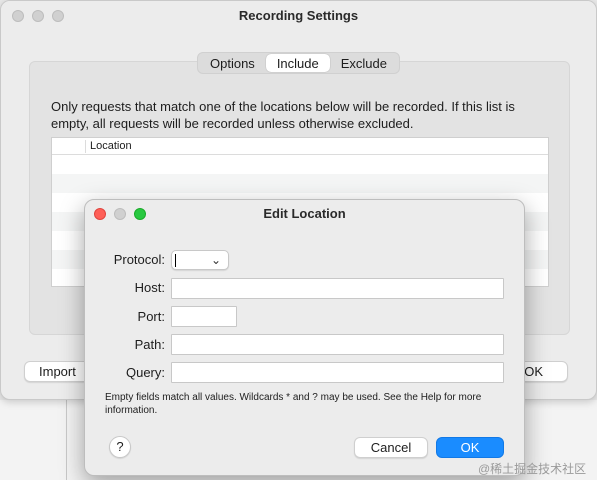  What do you see at coordinates (85, 146) in the screenshot?
I see `column-divider` at bounding box center [85, 146].